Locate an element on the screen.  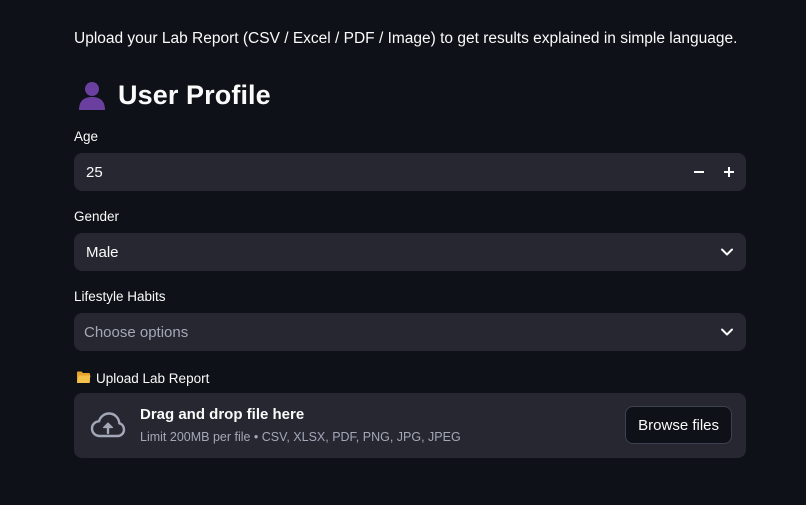
page-title: User Profile is located at coordinates (194, 94).